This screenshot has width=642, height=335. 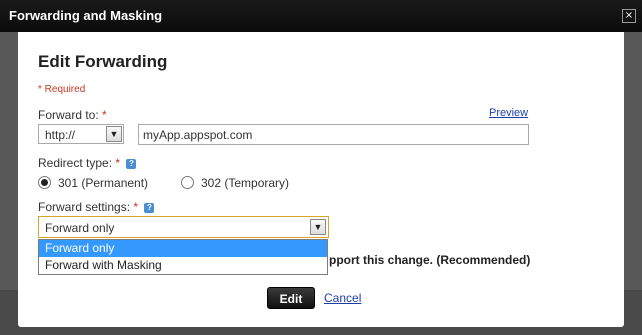 What do you see at coordinates (80, 228) in the screenshot?
I see `forward-settings-value: Forward only` at bounding box center [80, 228].